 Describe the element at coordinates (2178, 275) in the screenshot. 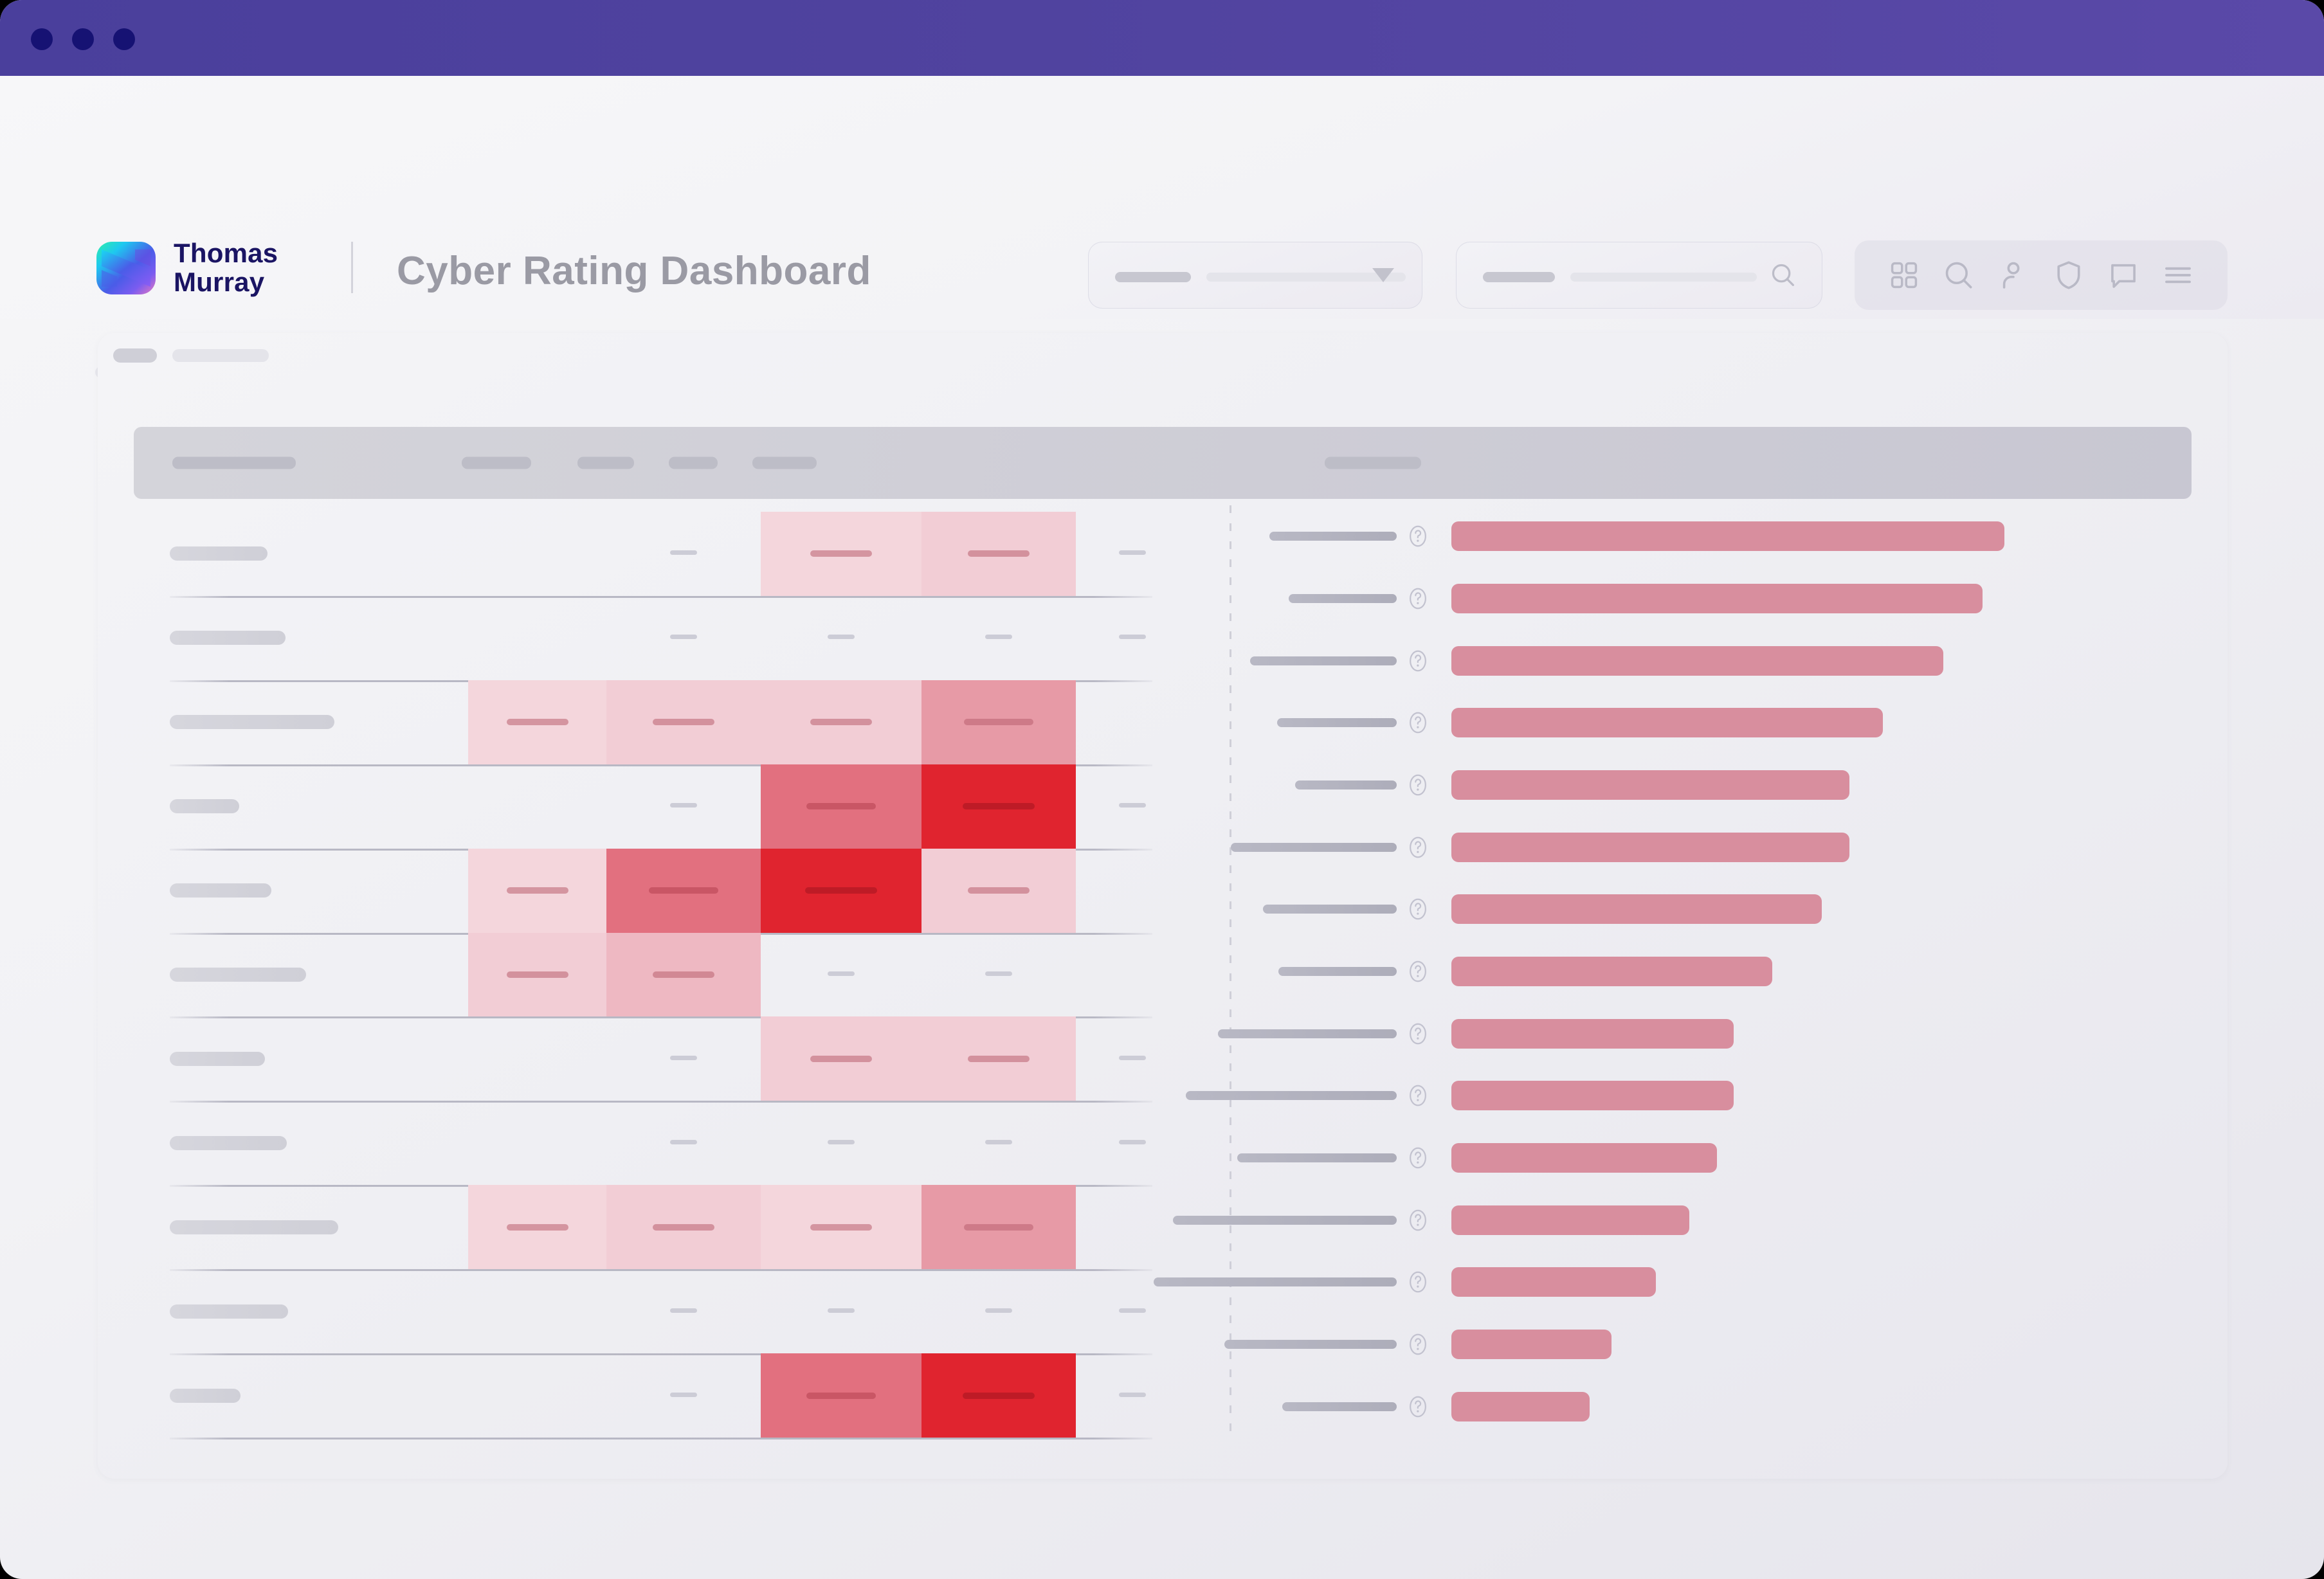

I see `hamburger-menu-icon` at that location.